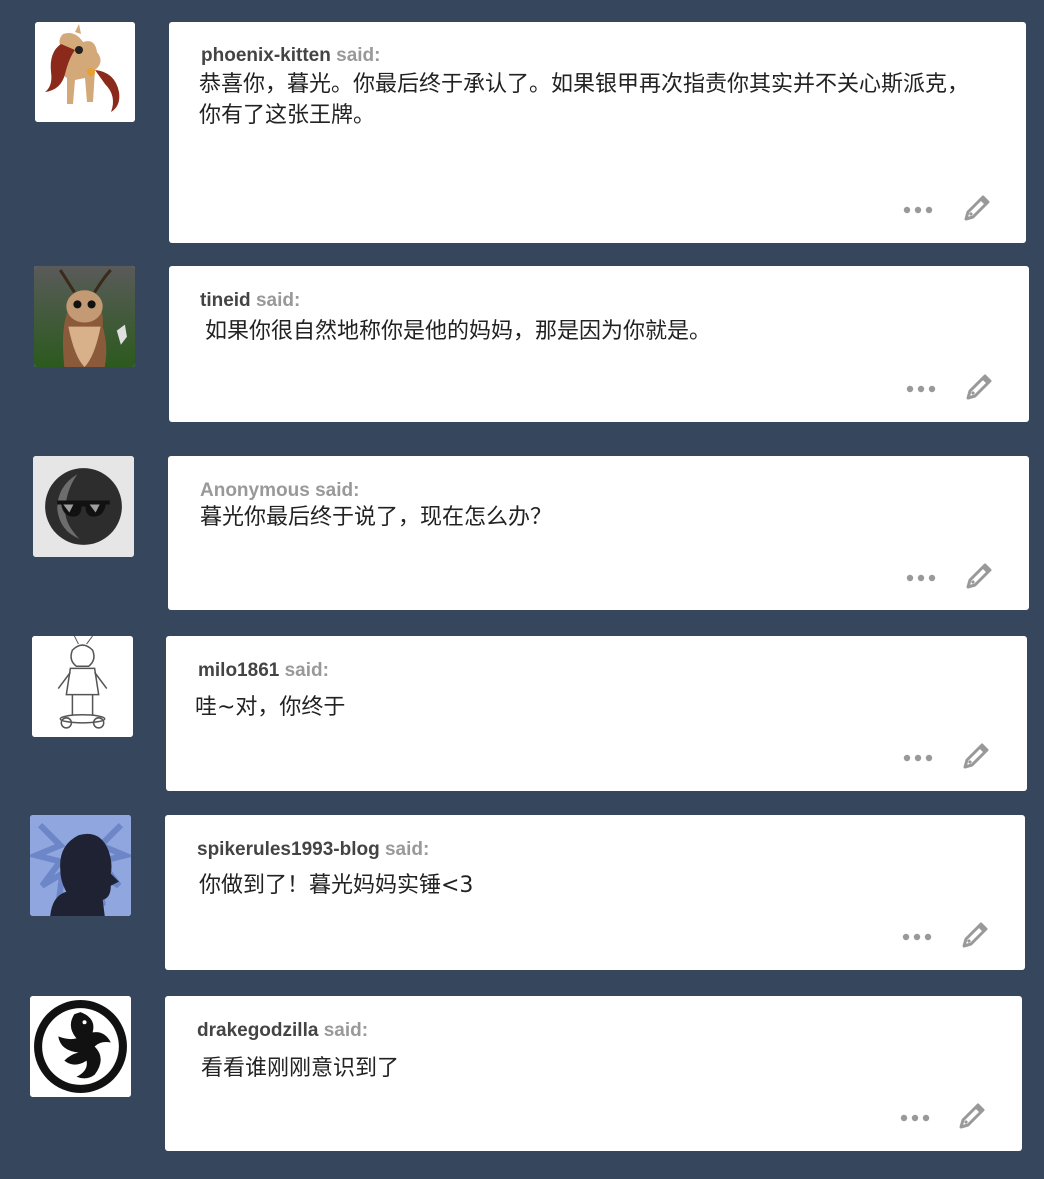 The image size is (1044, 1179). I want to click on question-text: 你做到了！暮光妈妈实锤<3, so click(599, 885).